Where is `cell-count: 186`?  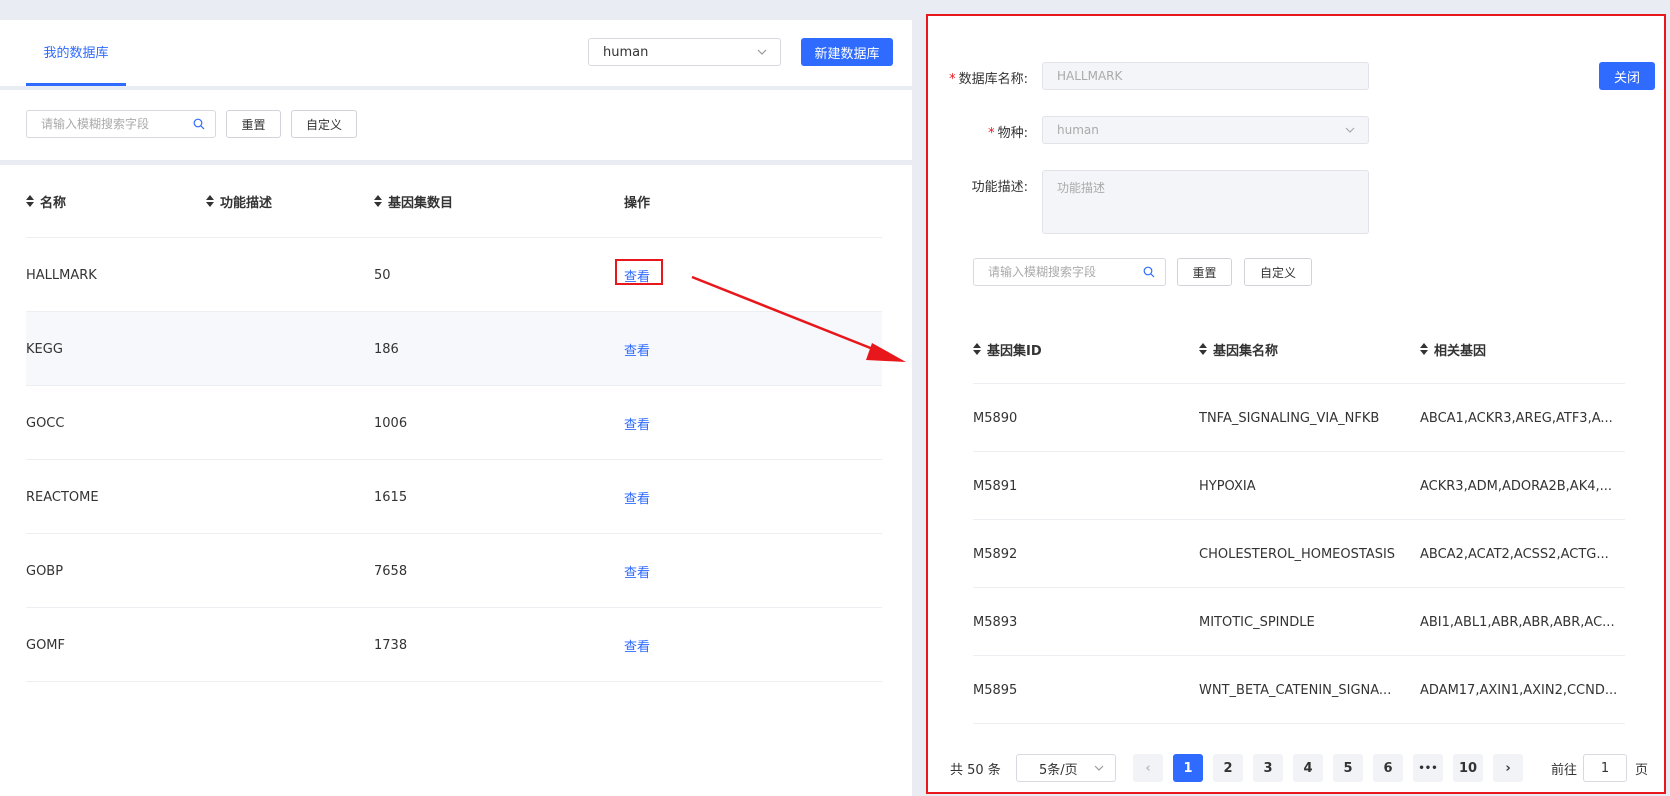 cell-count: 186 is located at coordinates (386, 349).